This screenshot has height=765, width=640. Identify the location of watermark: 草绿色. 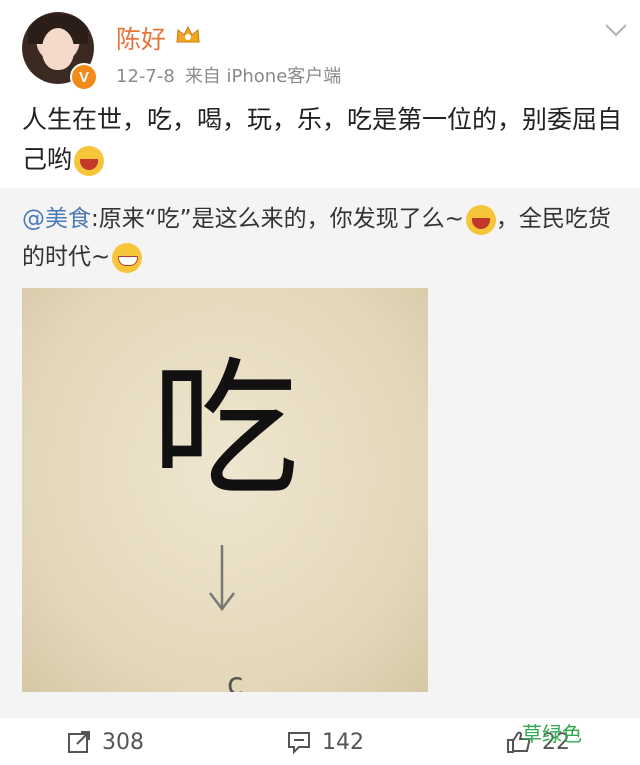
(552, 734).